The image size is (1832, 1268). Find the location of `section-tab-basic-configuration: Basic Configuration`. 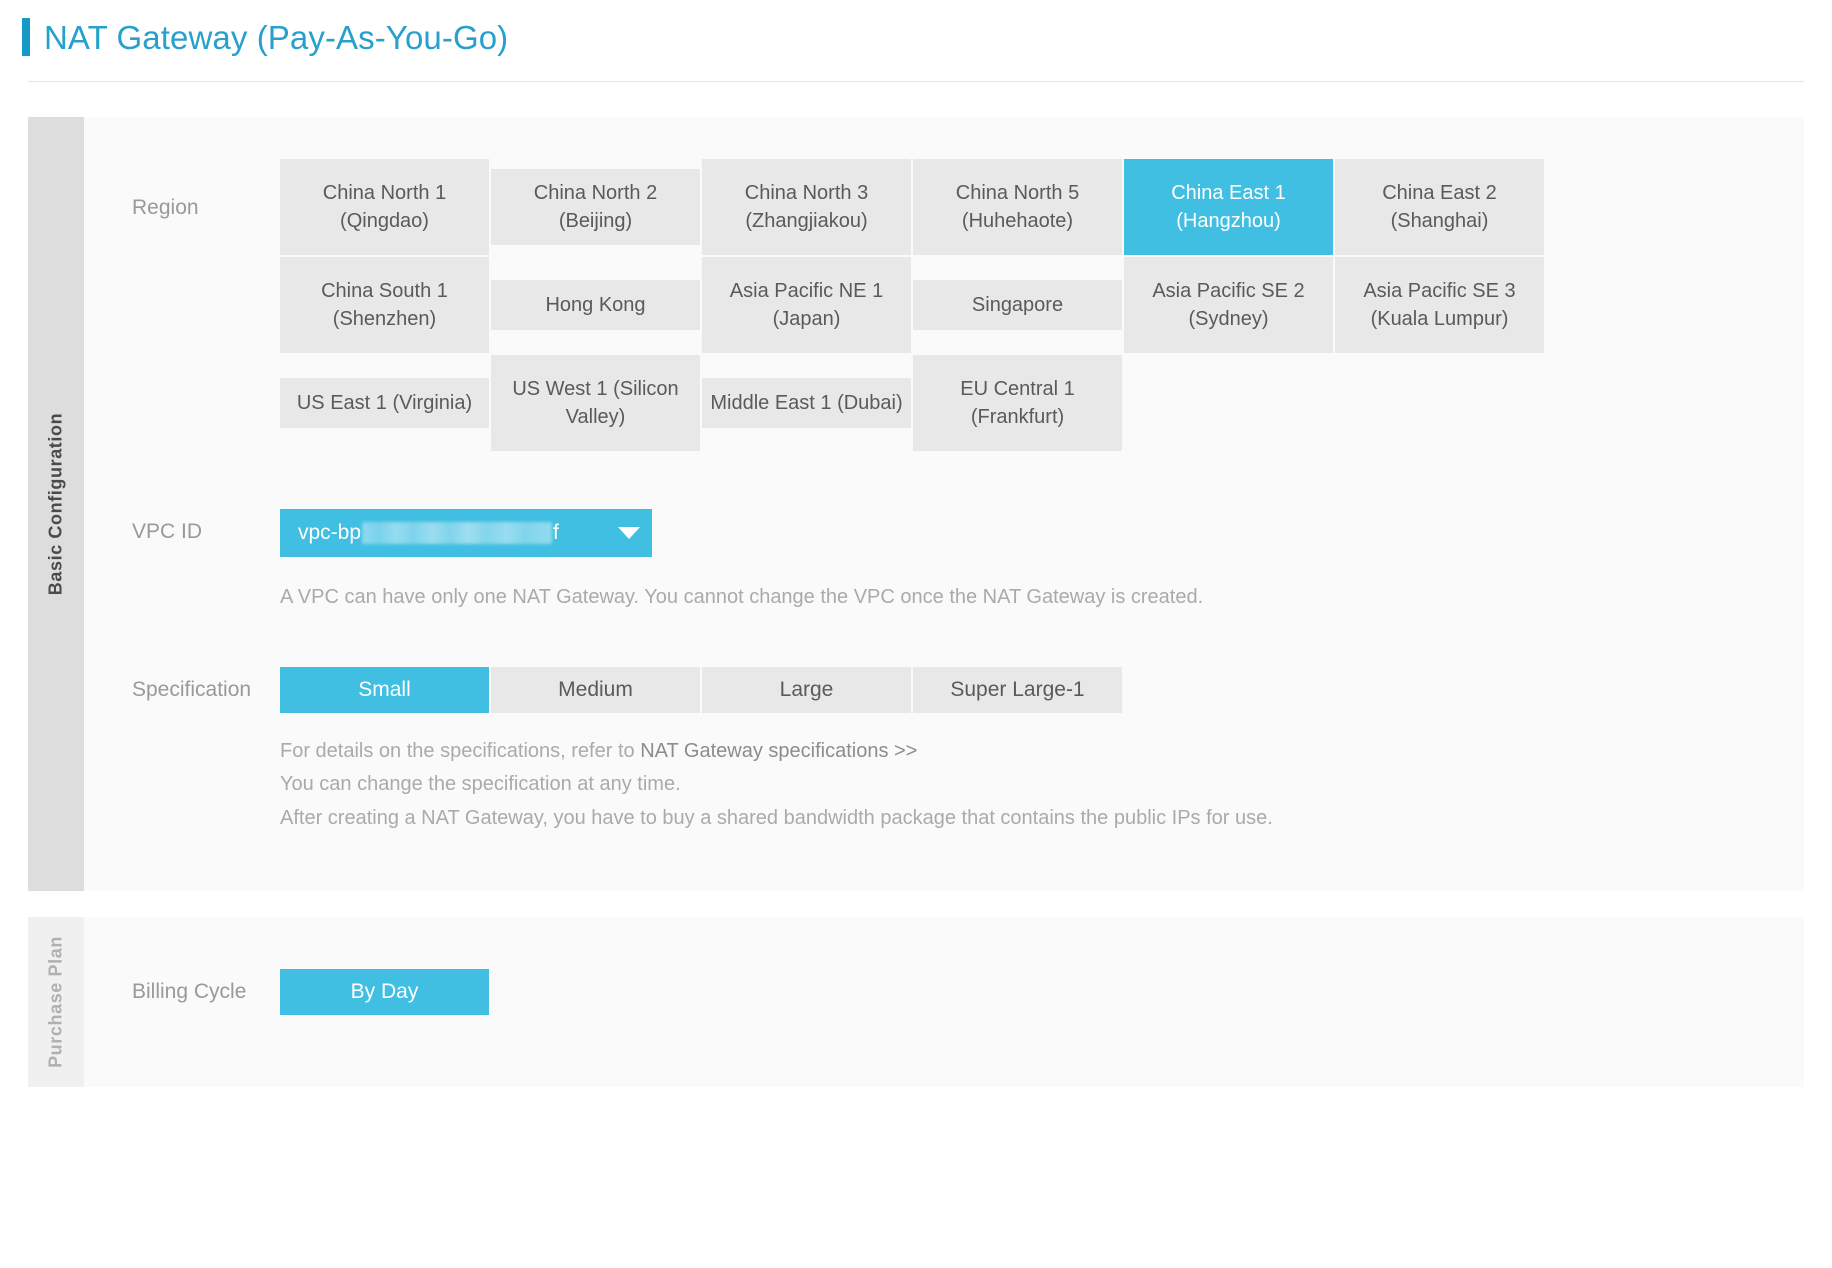

section-tab-basic-configuration: Basic Configuration is located at coordinates (56, 504).